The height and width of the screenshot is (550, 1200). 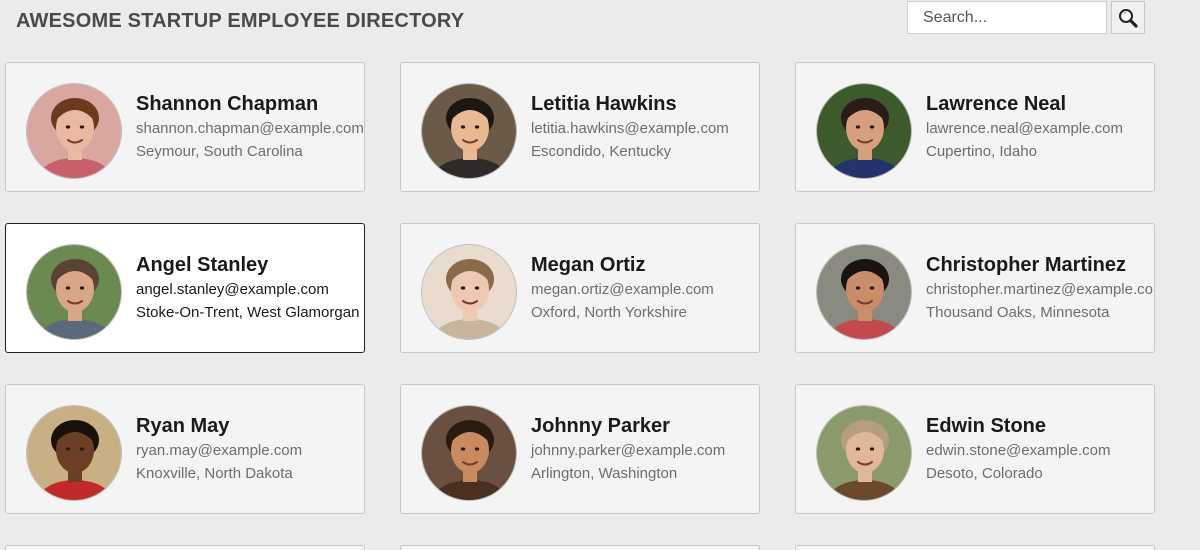 I want to click on employee-location: Seymour, South Carolina, so click(x=219, y=151).